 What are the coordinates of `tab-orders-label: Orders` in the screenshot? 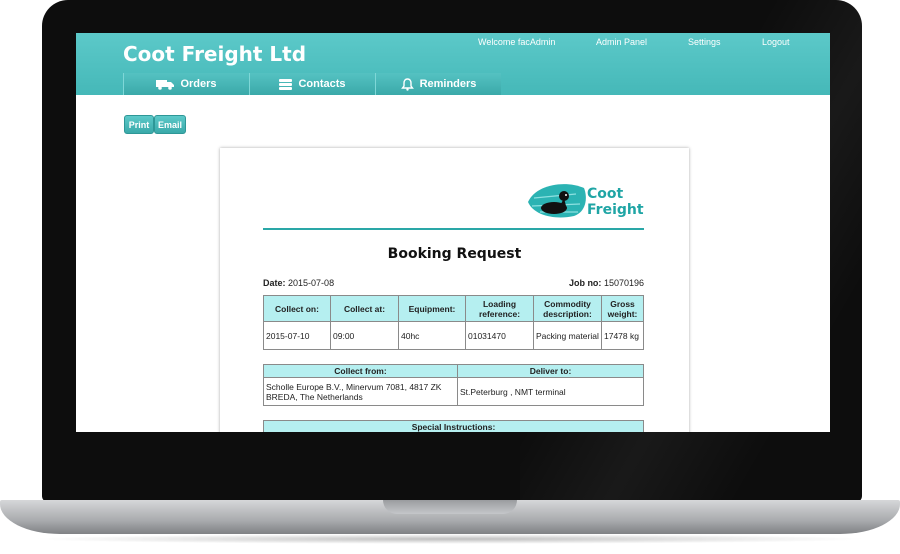 It's located at (198, 84).